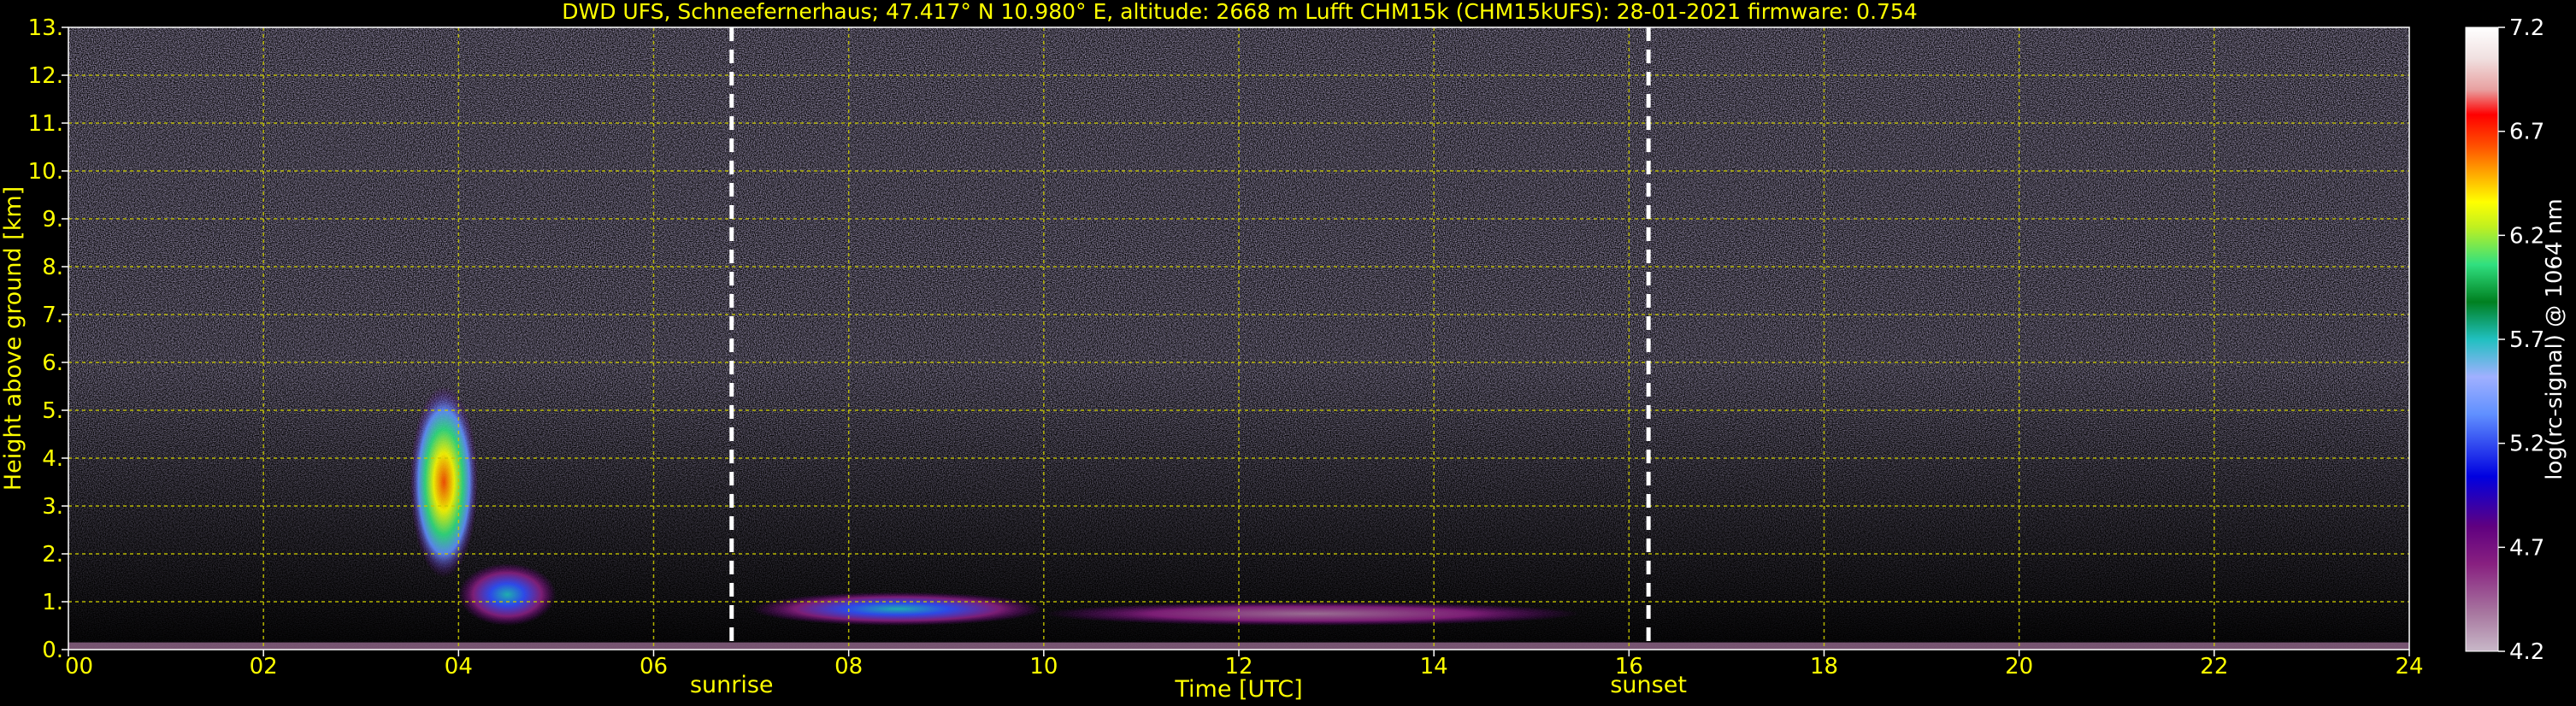  Describe the element at coordinates (1244, 665) in the screenshot. I see `x-axis-ticks: 00 02 04 06 08 10 12 14 16 18 20 22 24` at that location.